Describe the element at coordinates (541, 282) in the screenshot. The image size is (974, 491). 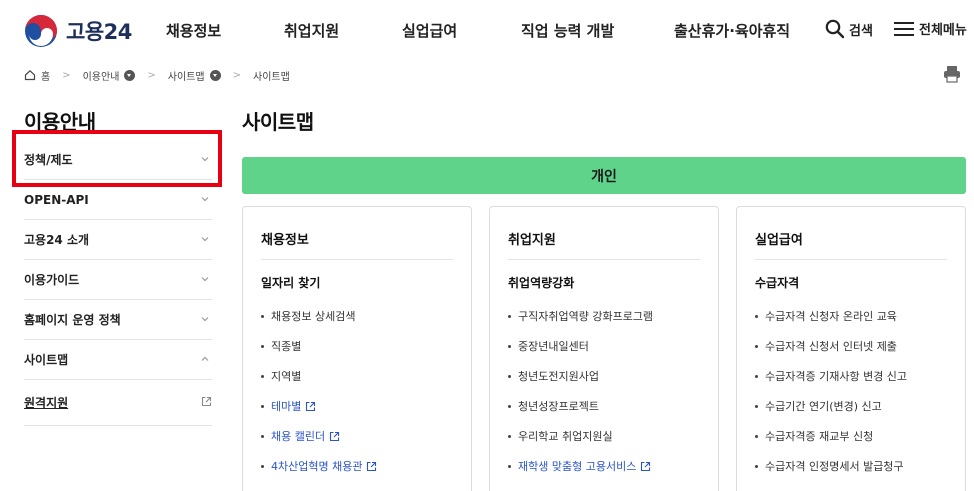
I see `card-subtitle: 취업역량강화` at that location.